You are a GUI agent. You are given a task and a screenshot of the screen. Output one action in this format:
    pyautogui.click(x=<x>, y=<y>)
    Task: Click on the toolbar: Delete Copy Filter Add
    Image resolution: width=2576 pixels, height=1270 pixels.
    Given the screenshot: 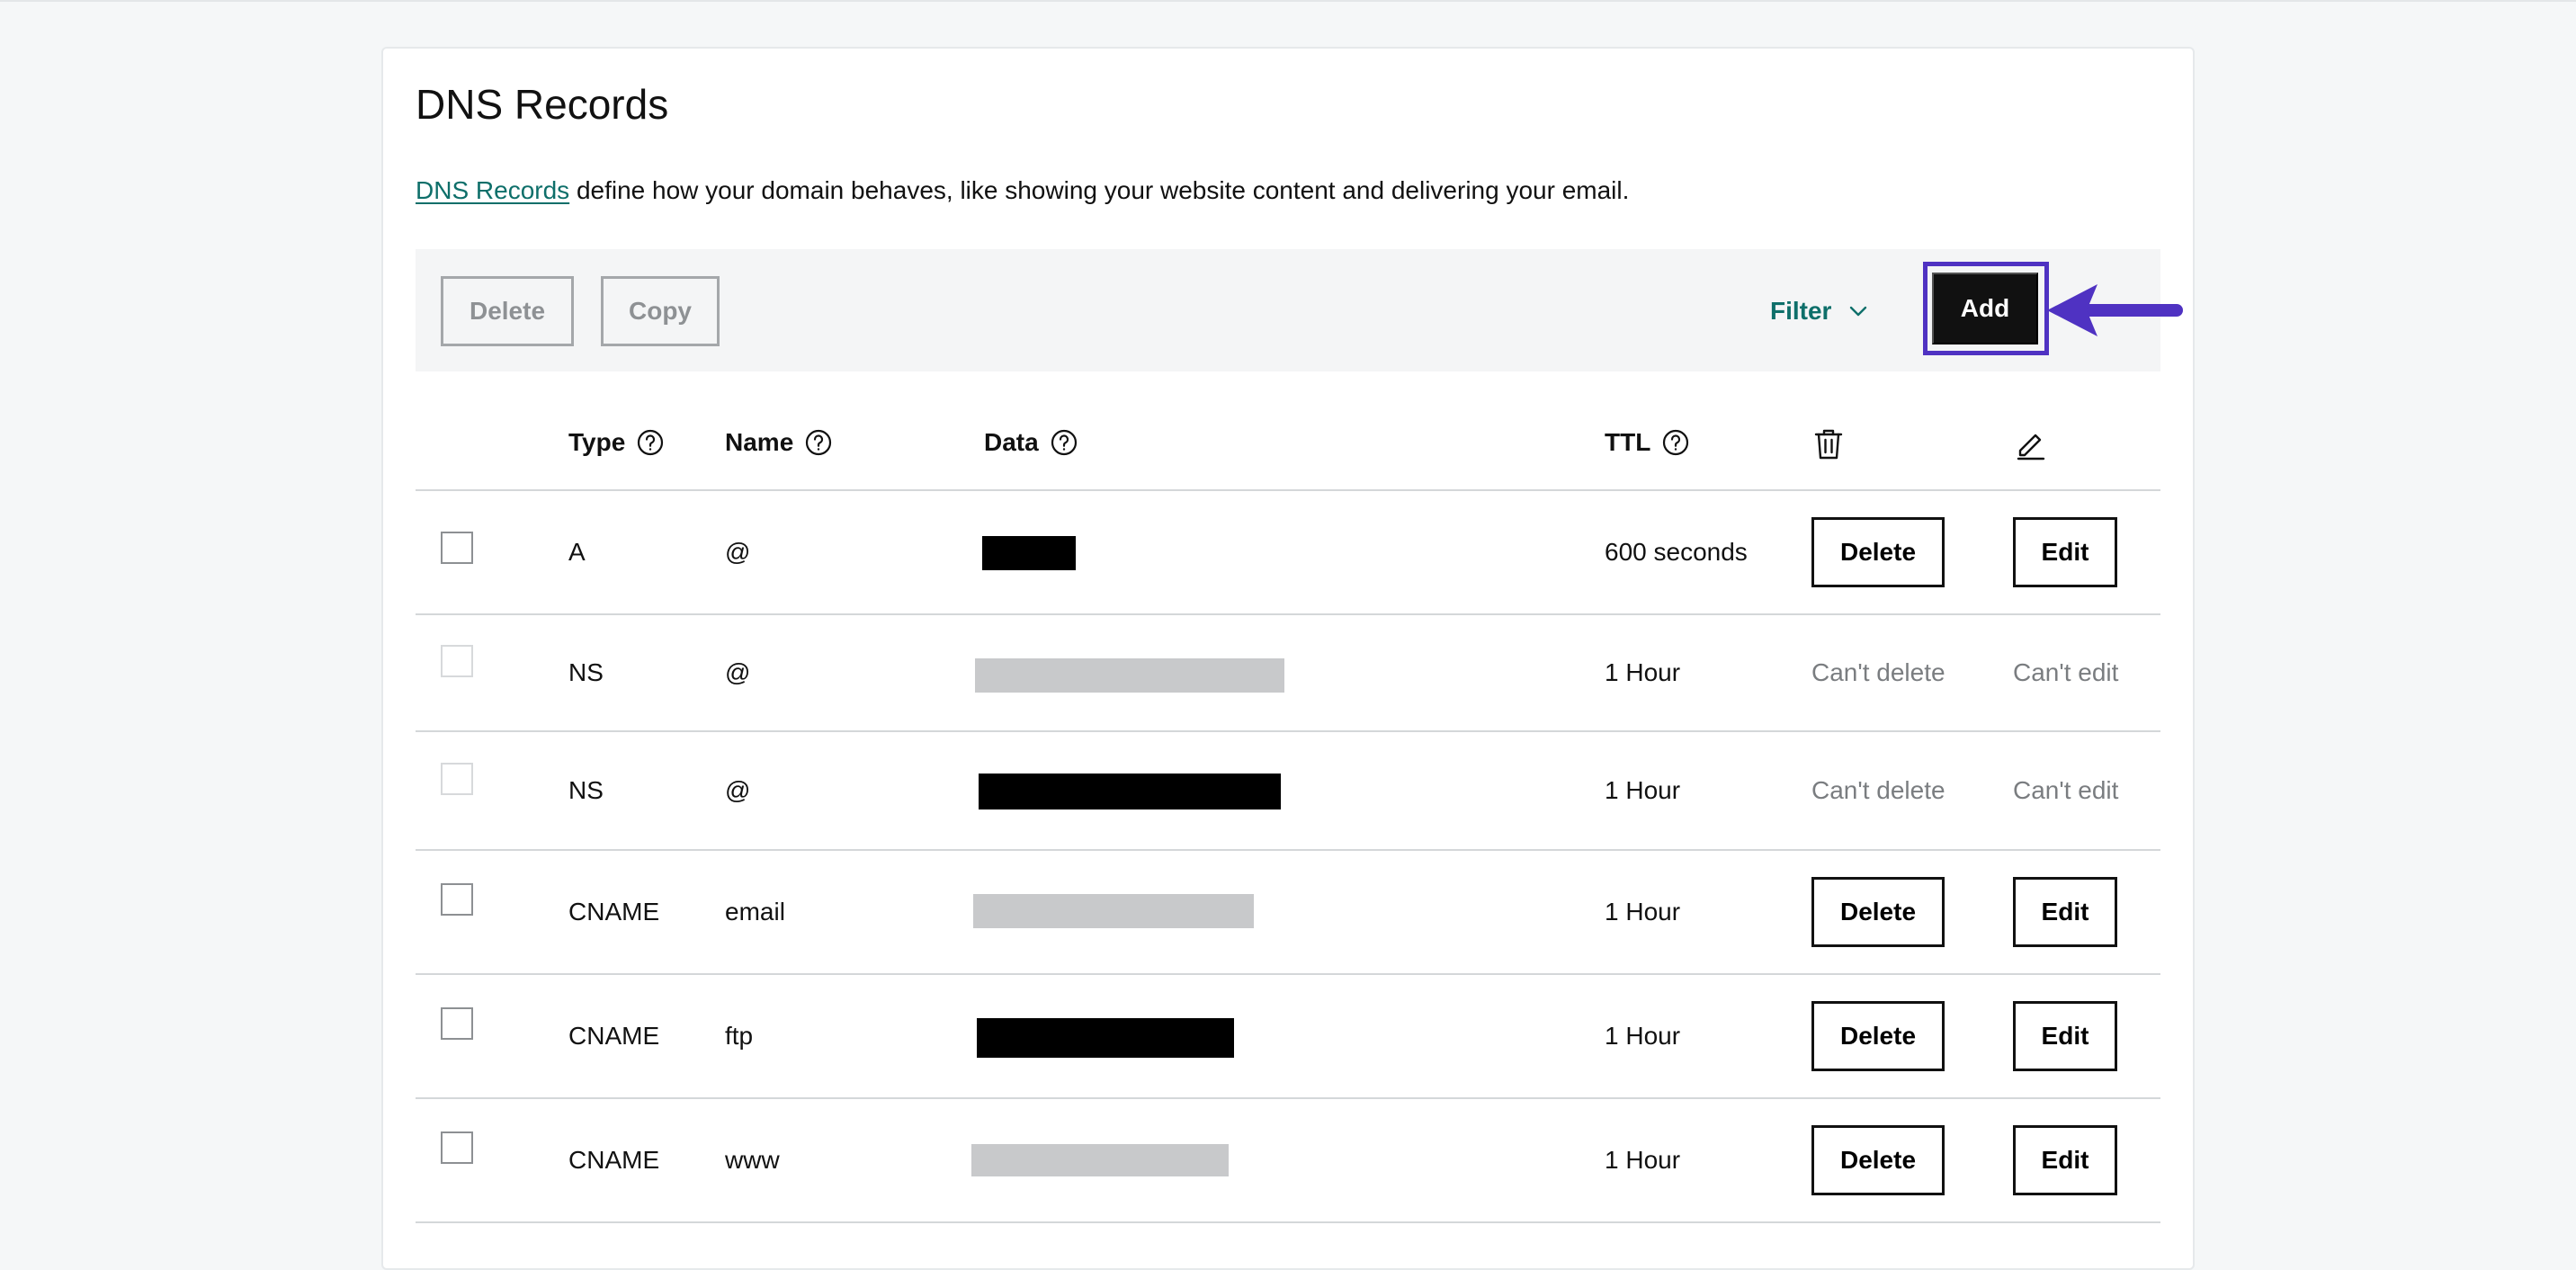 What is the action you would take?
    pyautogui.click(x=1288, y=310)
    